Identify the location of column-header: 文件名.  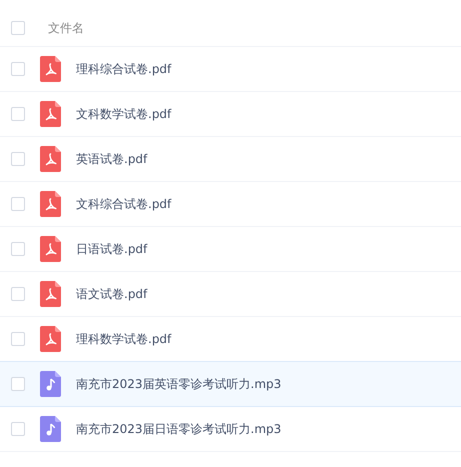
(66, 28).